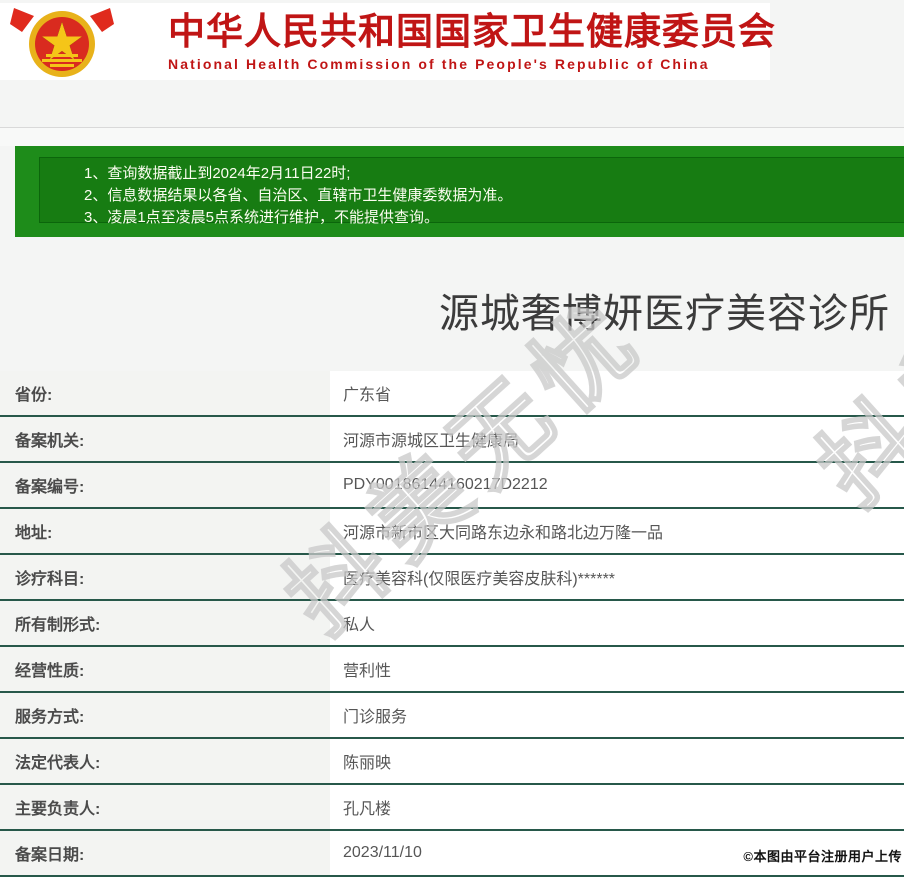  What do you see at coordinates (452, 670) in the screenshot?
I see `table-row: 经营性质: 营利性` at bounding box center [452, 670].